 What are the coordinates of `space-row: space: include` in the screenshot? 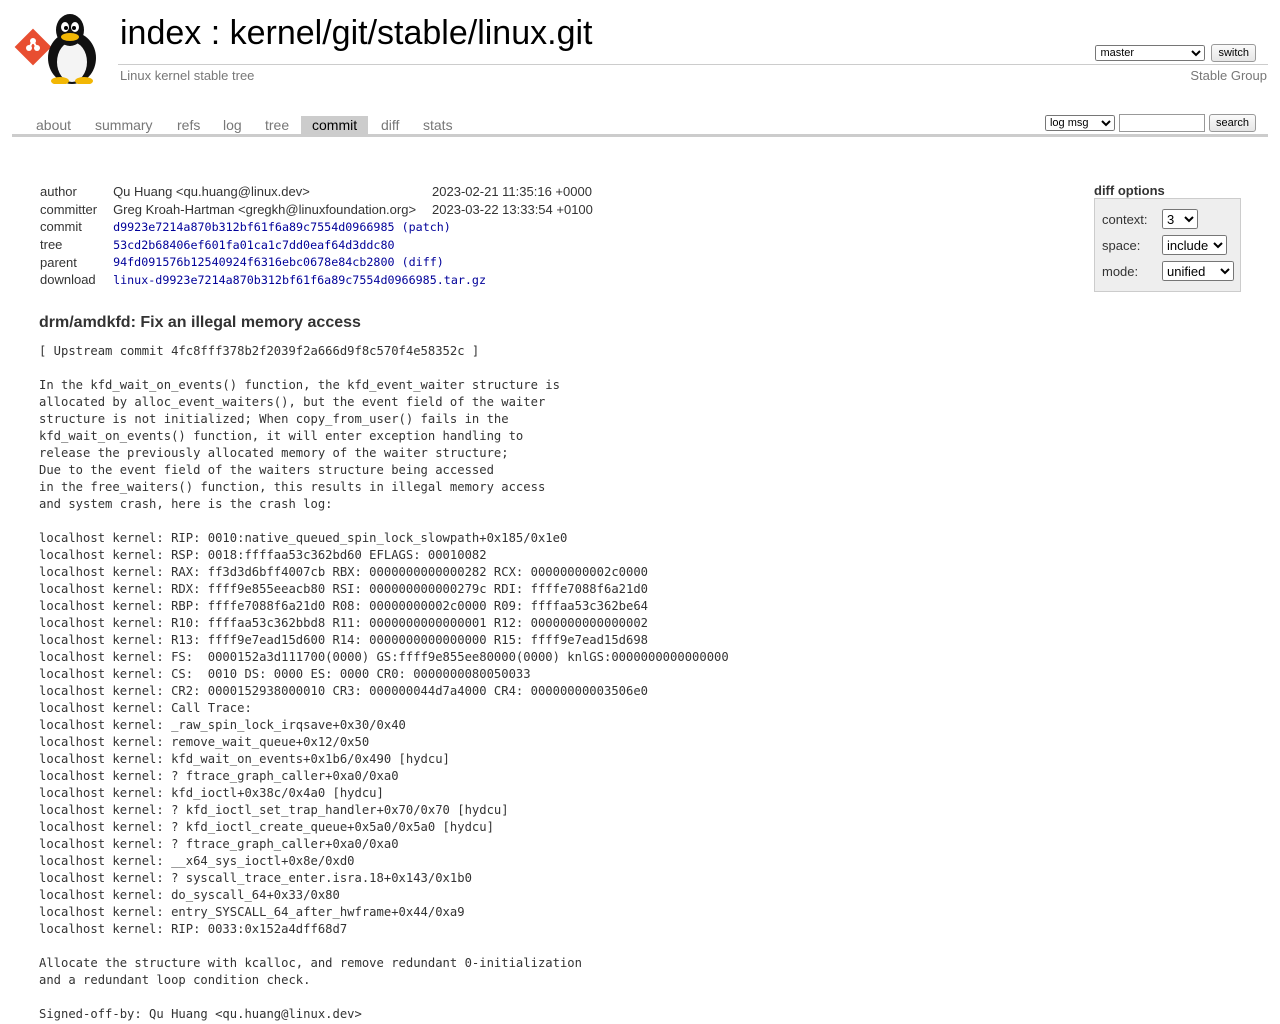 It's located at (1168, 245).